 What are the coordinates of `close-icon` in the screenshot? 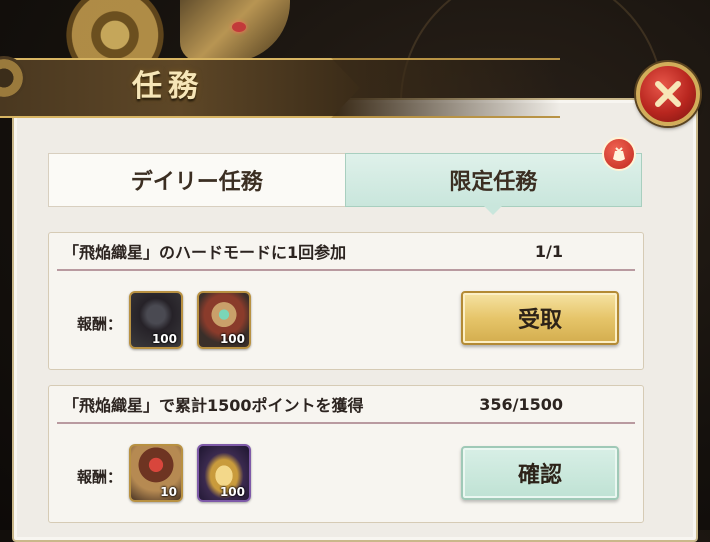 It's located at (668, 94).